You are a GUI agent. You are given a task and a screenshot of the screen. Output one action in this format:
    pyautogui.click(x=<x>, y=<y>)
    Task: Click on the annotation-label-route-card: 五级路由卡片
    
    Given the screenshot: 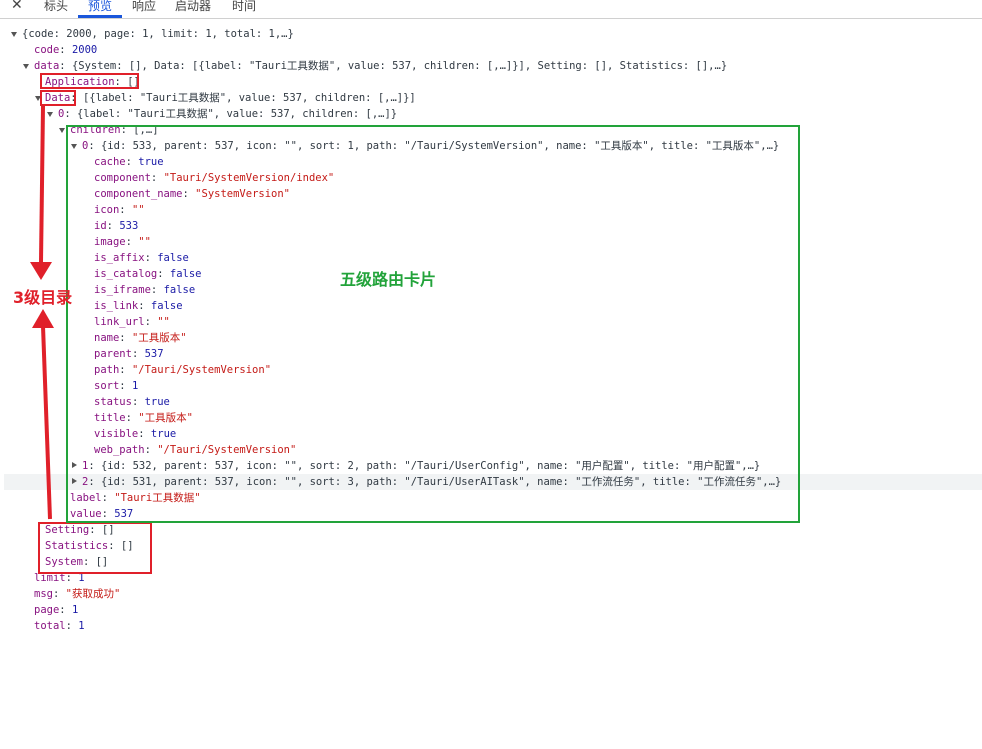 What is the action you would take?
    pyautogui.click(x=388, y=279)
    